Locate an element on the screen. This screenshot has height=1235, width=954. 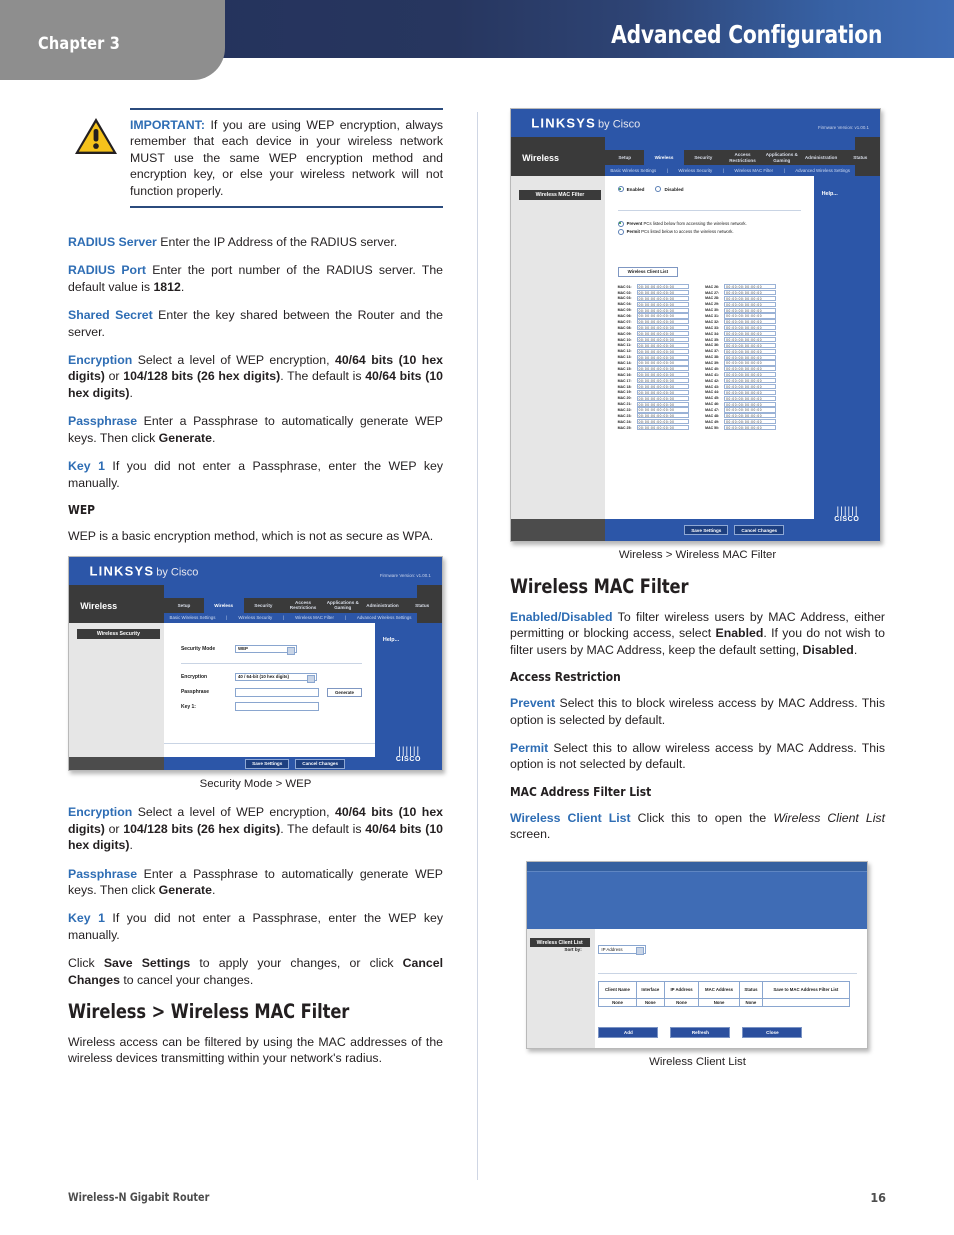
mac-entry-row: MAC 19: 00:00:00:00:00:00 is located at coordinates (653, 392).